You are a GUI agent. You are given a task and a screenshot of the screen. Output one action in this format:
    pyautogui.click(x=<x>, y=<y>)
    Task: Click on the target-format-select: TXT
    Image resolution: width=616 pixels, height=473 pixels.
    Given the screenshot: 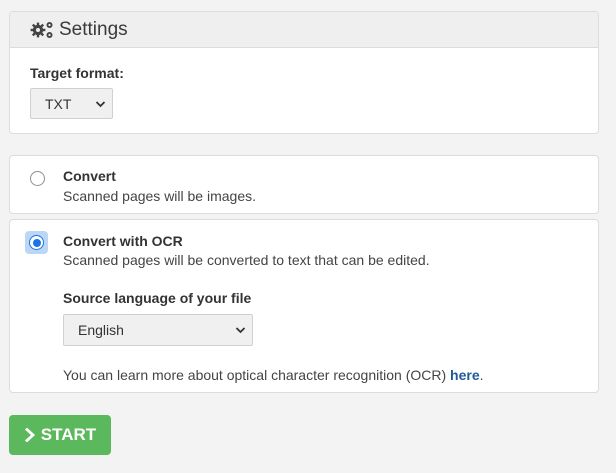 What is the action you would take?
    pyautogui.click(x=71, y=103)
    